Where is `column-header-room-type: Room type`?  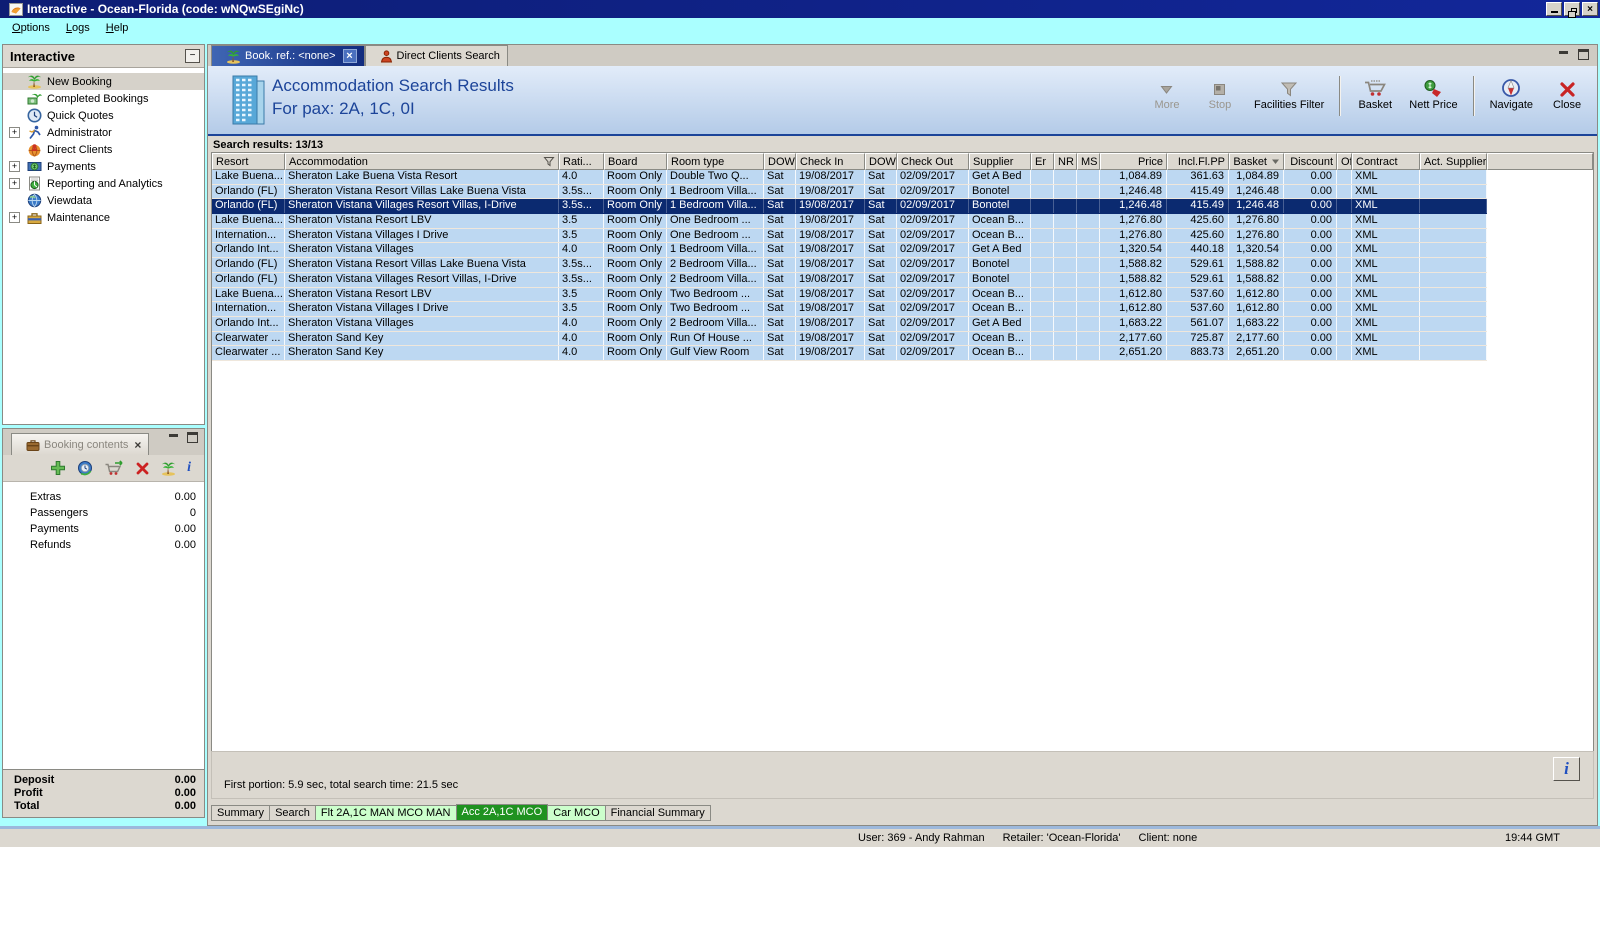 column-header-room-type: Room type is located at coordinates (715, 161).